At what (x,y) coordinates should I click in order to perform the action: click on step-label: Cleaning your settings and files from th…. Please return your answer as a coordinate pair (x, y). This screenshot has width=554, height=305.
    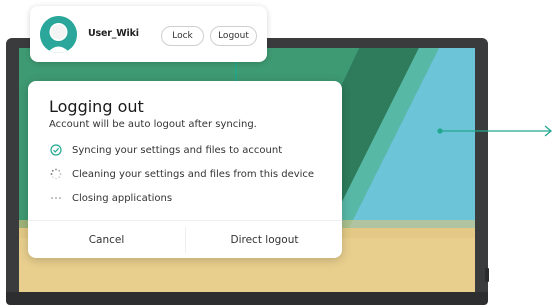
    Looking at the image, I should click on (193, 174).